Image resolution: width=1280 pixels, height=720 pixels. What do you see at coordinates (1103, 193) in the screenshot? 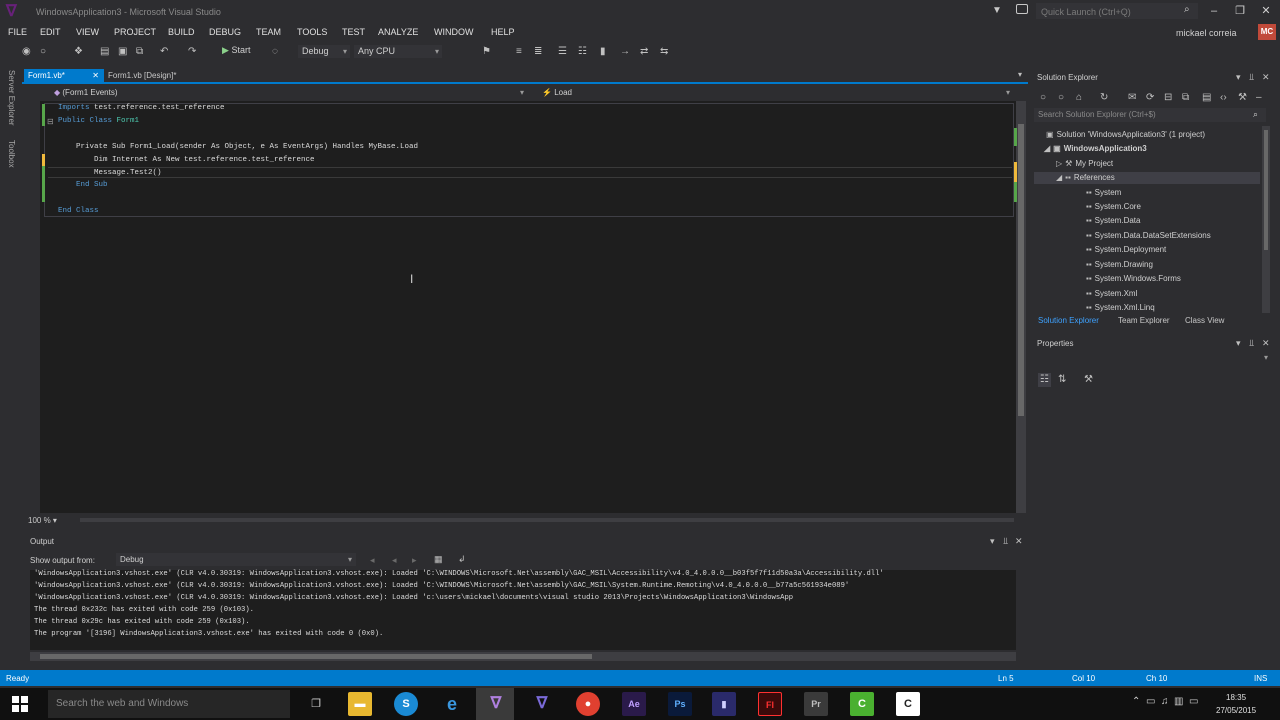
I see `tree-item-reference: ▪▪ System` at bounding box center [1103, 193].